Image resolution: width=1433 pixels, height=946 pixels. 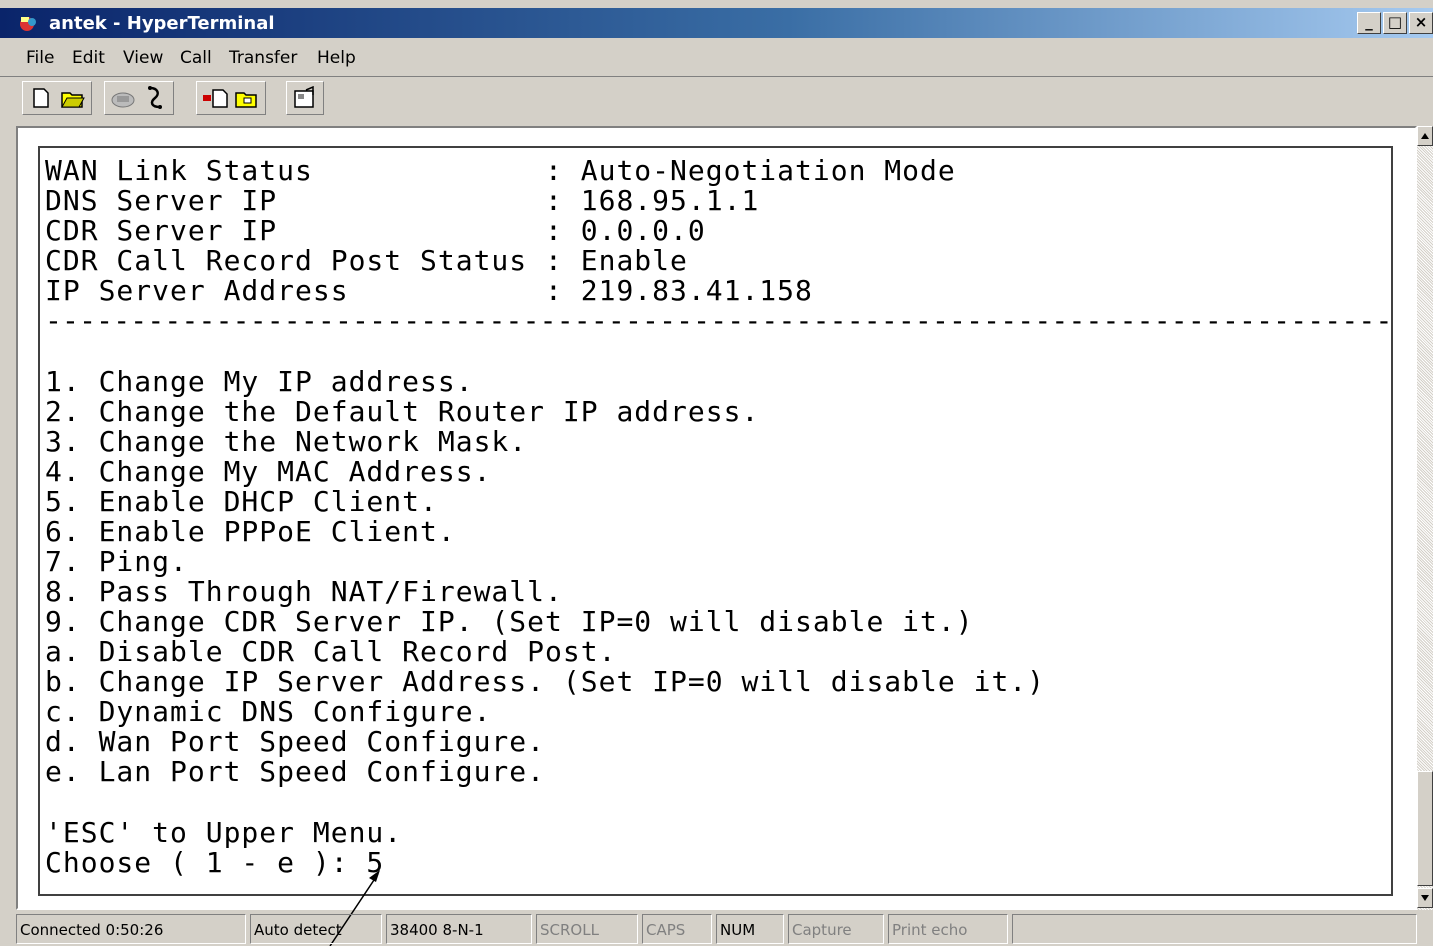 What do you see at coordinates (354, 908) in the screenshot?
I see `annotation-arrow-icon` at bounding box center [354, 908].